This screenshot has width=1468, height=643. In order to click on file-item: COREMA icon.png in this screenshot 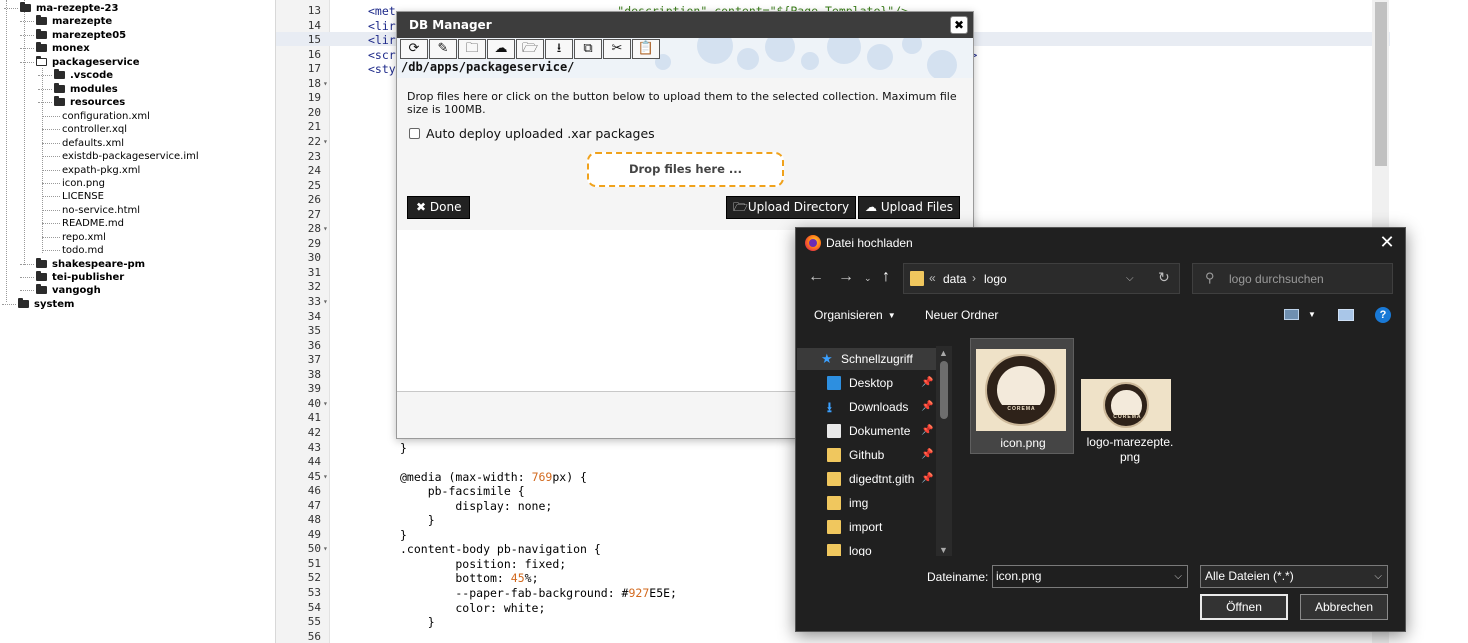, I will do `click(1022, 396)`.